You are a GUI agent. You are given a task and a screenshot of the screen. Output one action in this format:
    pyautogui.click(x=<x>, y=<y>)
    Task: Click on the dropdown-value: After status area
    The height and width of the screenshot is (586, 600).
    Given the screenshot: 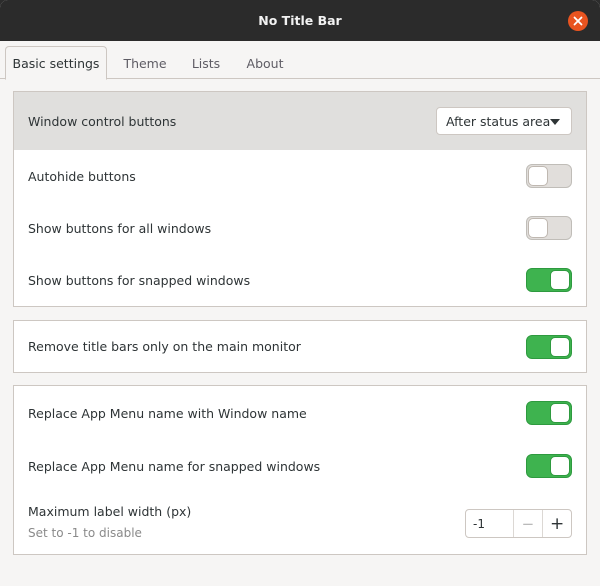 What is the action you would take?
    pyautogui.click(x=498, y=121)
    